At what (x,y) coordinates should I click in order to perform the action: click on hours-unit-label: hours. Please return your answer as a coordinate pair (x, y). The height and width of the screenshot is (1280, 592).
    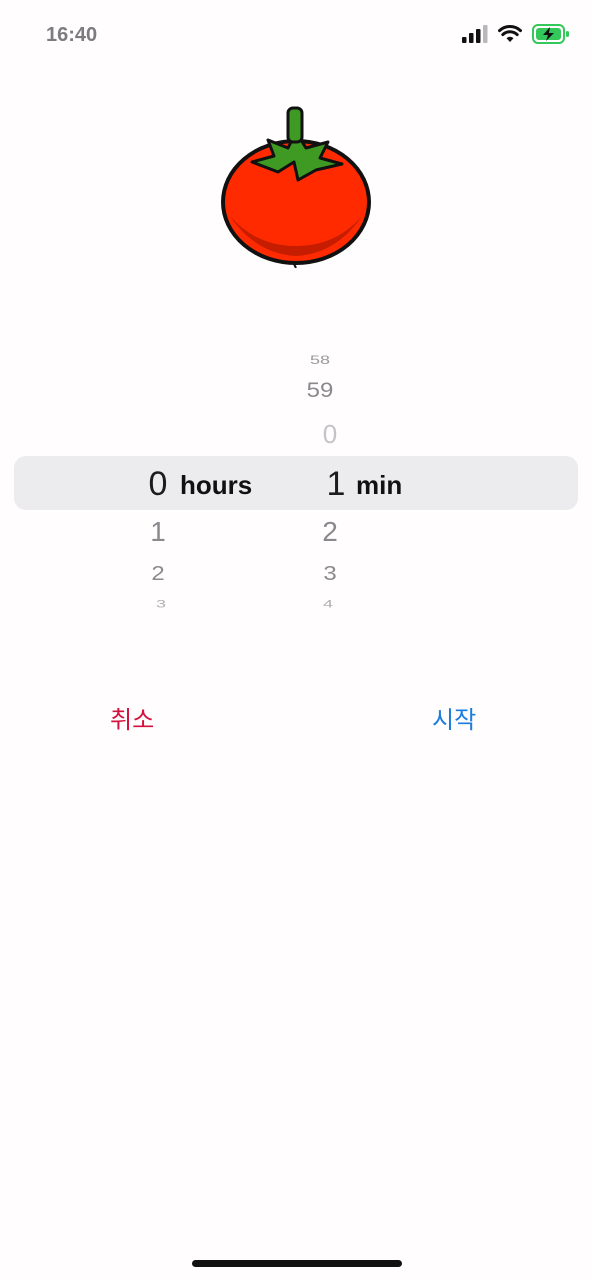
    Looking at the image, I should click on (216, 485).